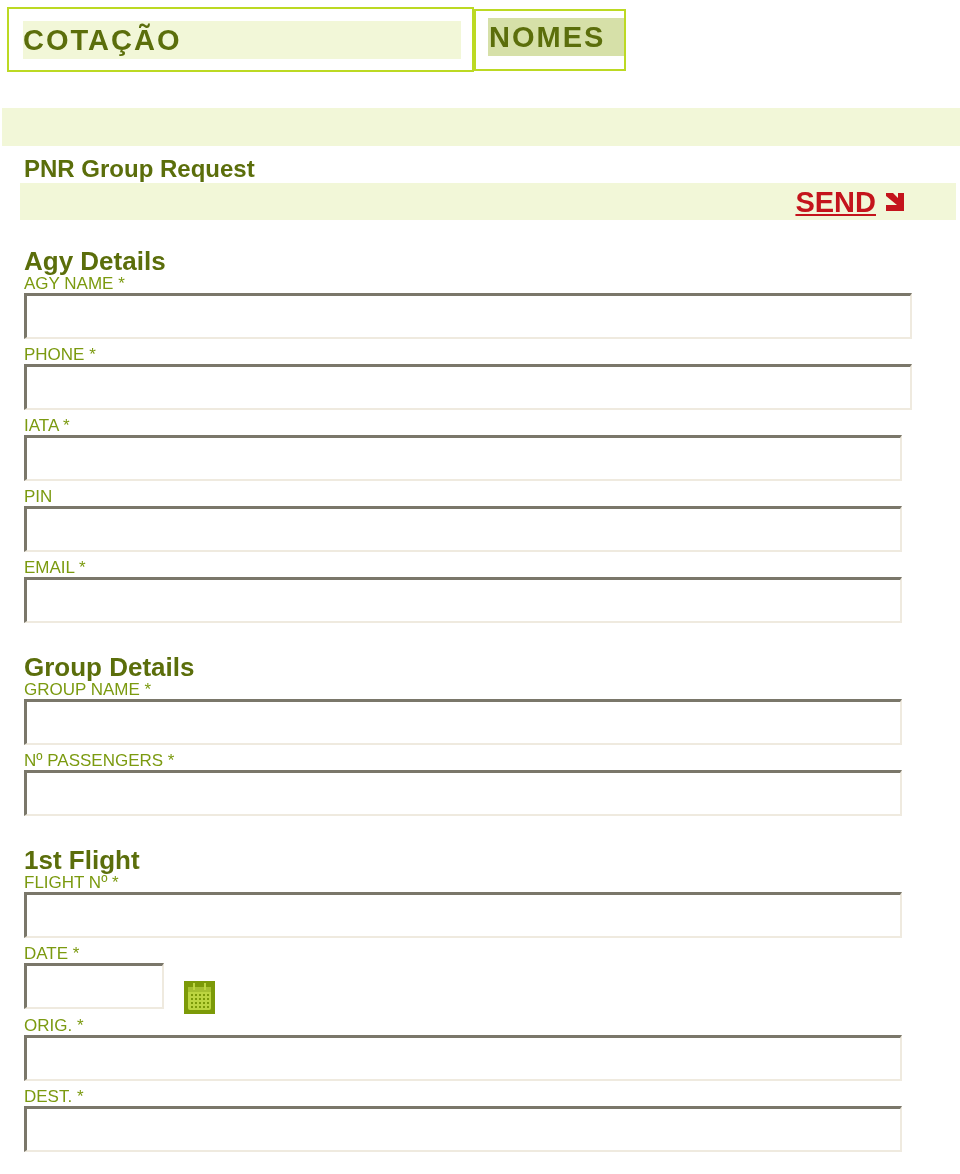 The image size is (960, 1174). Describe the element at coordinates (54, 1096) in the screenshot. I see `field-label: DEST. *` at that location.